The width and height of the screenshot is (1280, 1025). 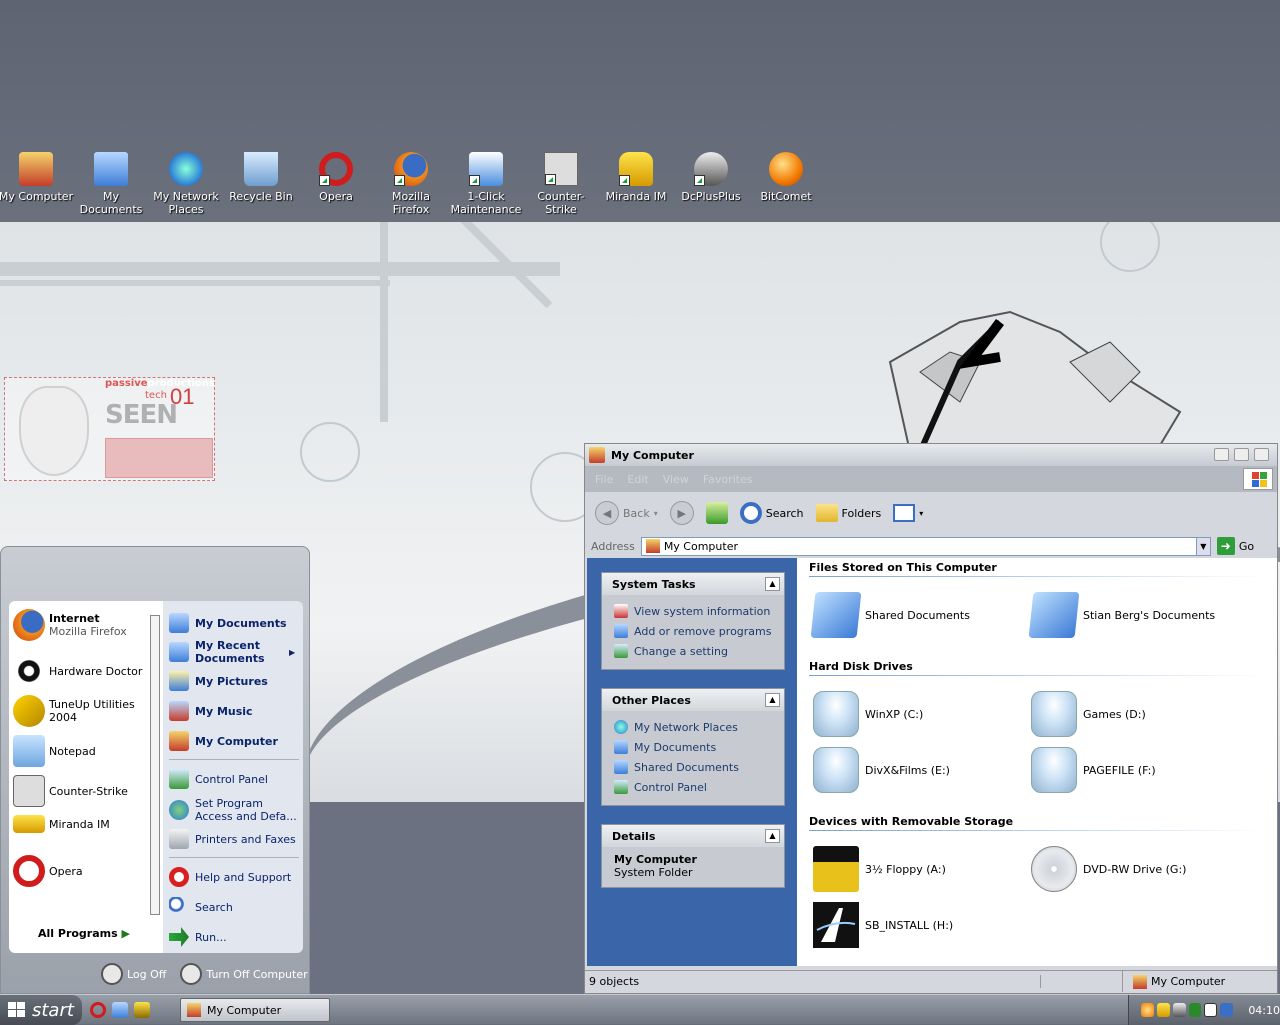 What do you see at coordinates (235, 741) in the screenshot?
I see `start-my-computer: My Computer` at bounding box center [235, 741].